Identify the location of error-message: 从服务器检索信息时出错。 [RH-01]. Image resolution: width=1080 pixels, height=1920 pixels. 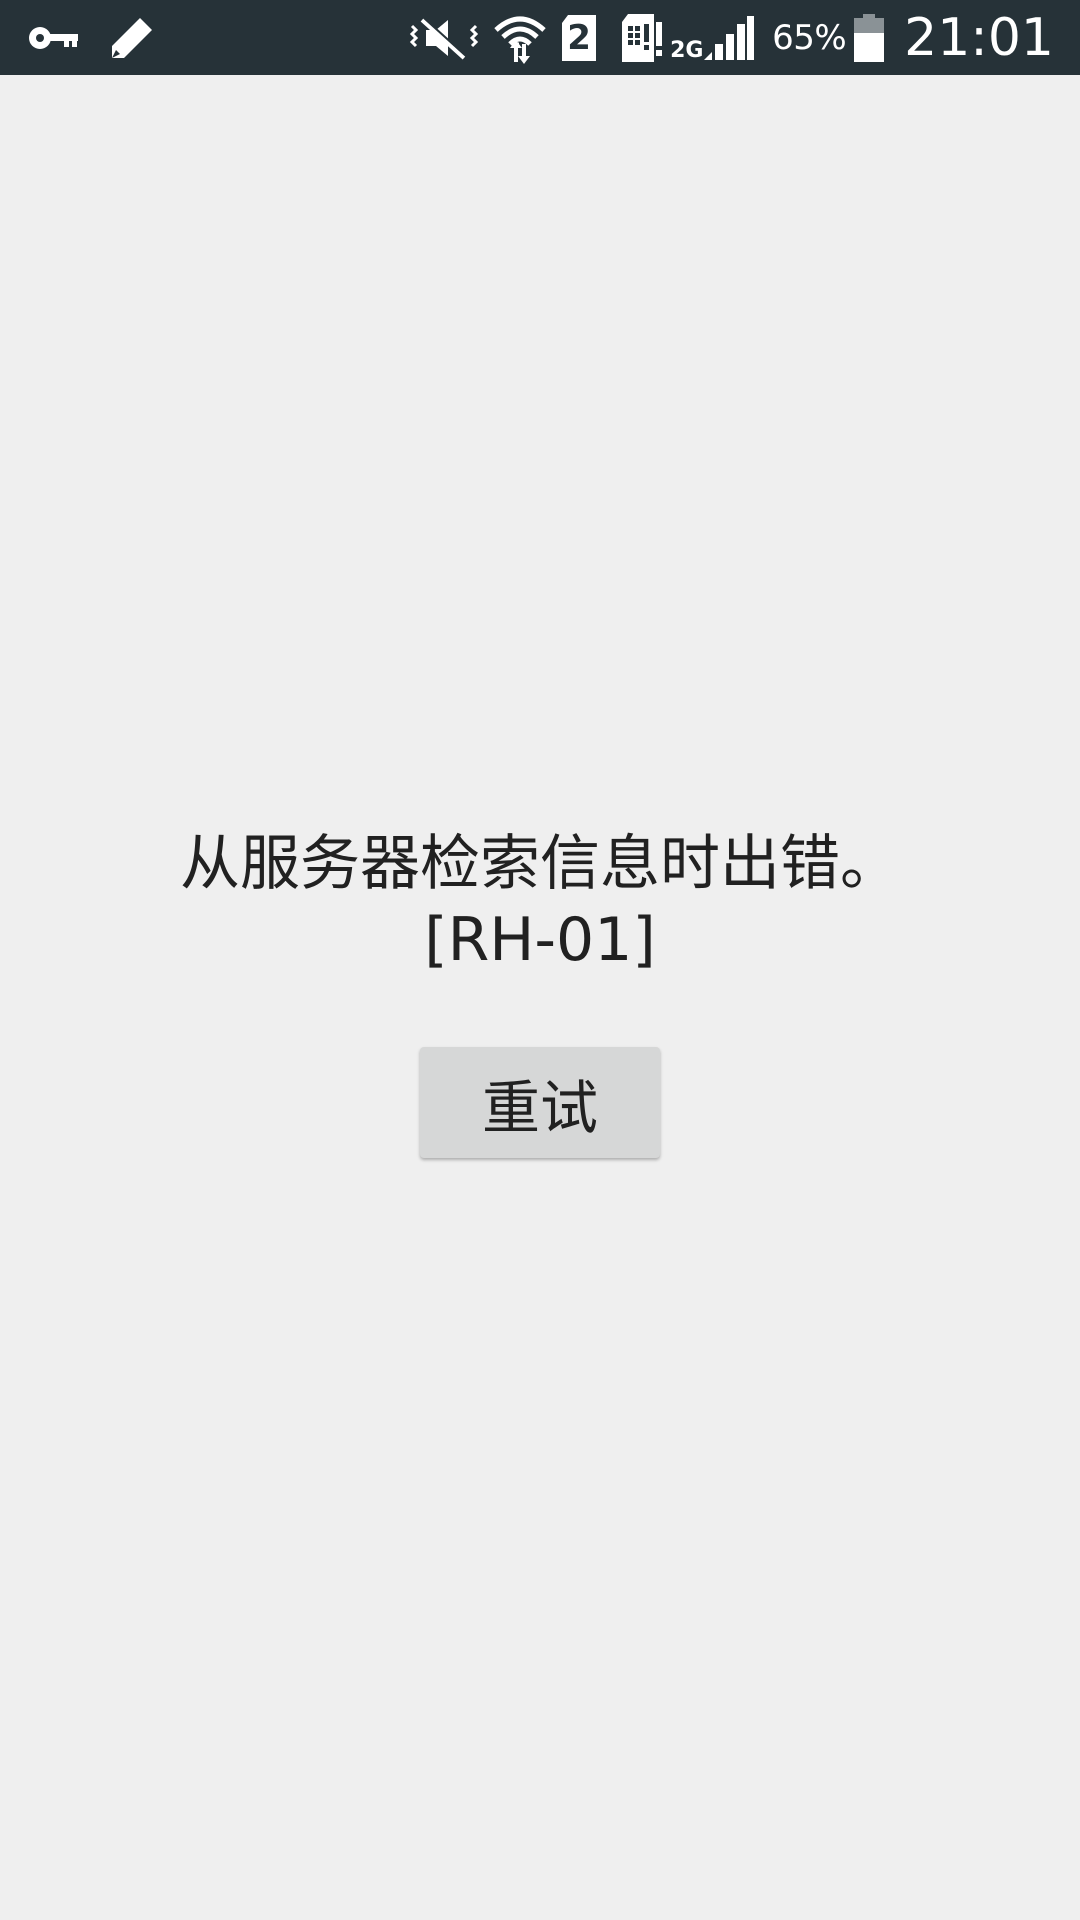
(540, 902).